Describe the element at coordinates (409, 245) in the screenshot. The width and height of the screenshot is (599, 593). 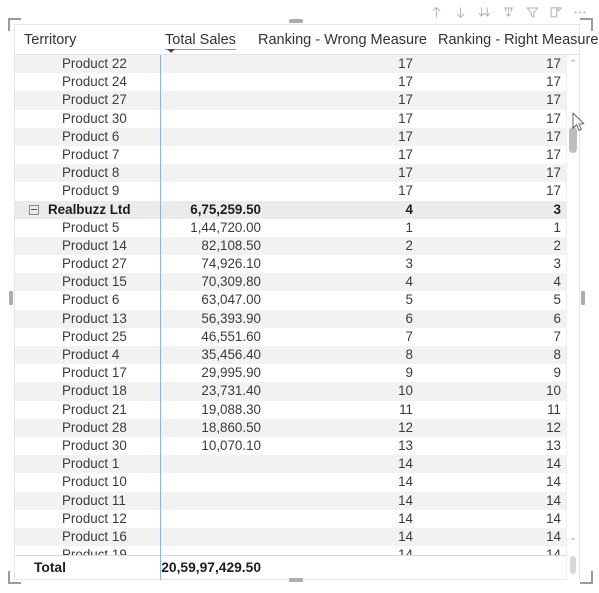
I see `row-ranking-wrong: 2` at that location.